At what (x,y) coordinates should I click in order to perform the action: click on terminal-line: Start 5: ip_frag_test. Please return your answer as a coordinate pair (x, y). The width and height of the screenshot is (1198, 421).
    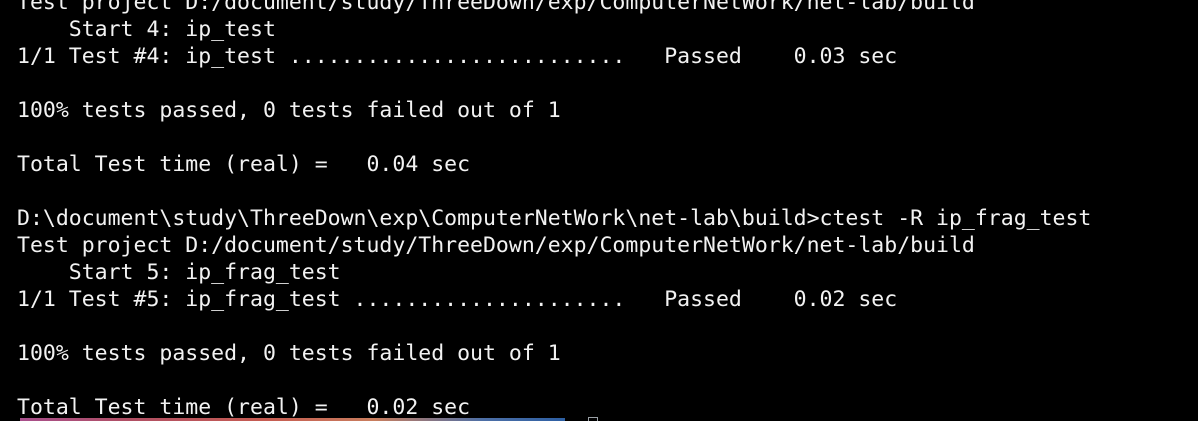
    Looking at the image, I should click on (179, 272).